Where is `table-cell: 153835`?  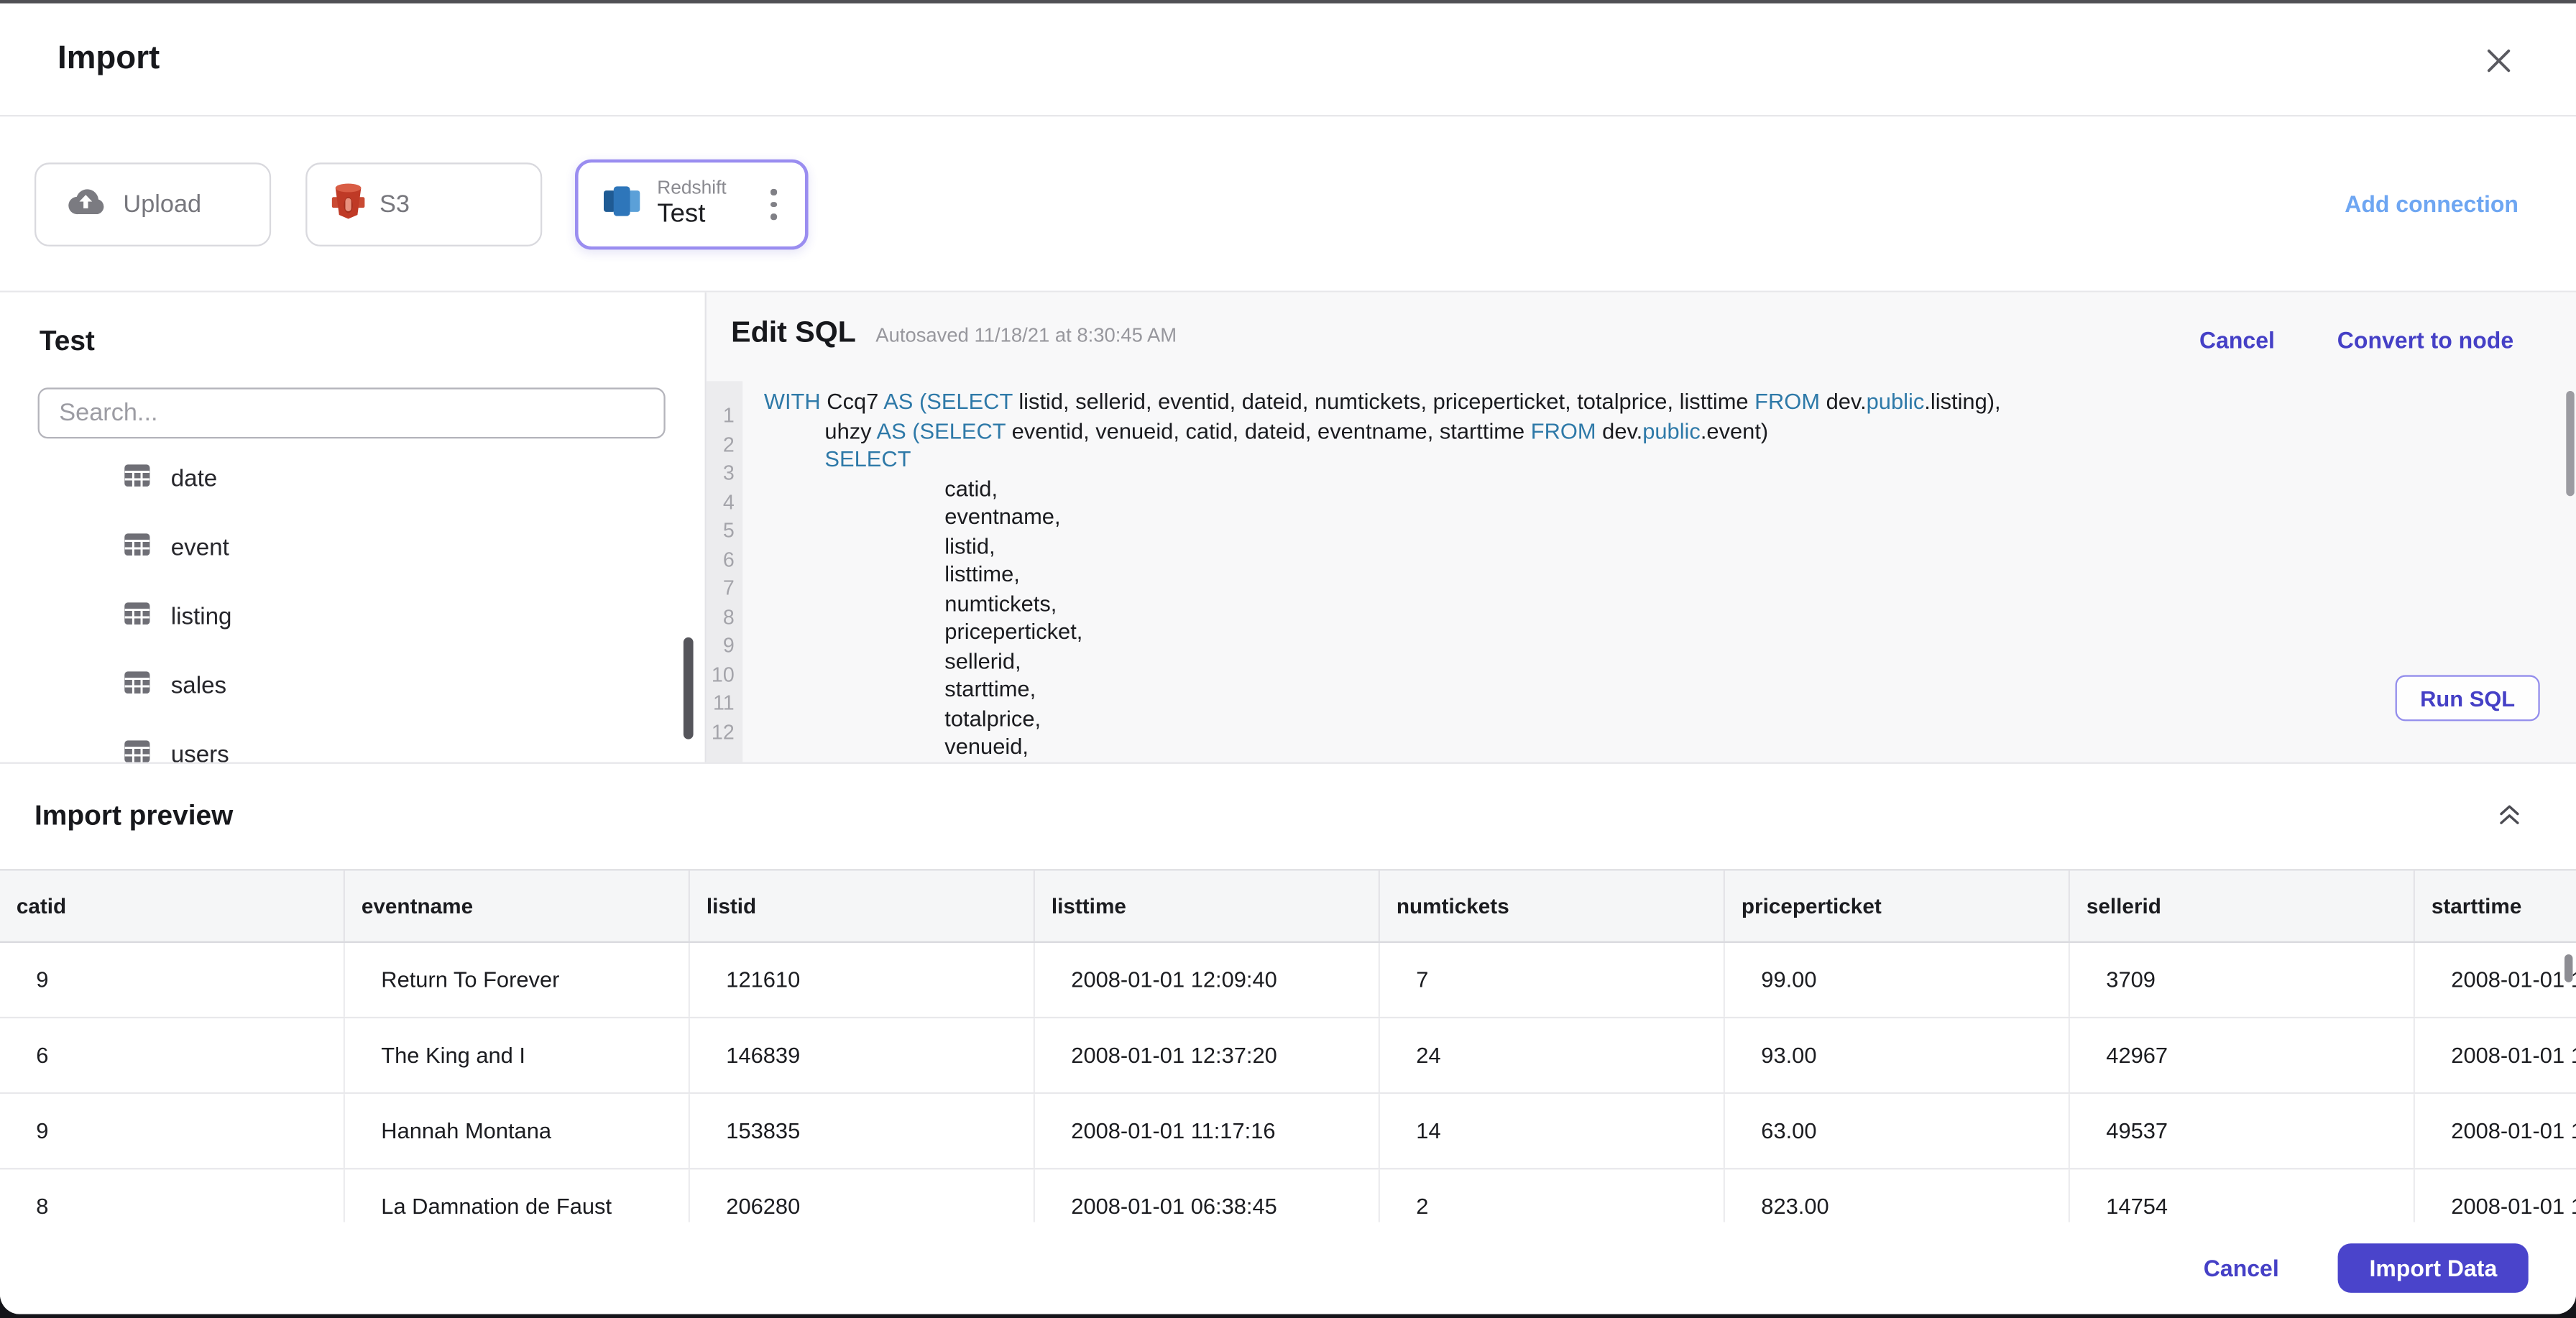 table-cell: 153835 is located at coordinates (862, 1131).